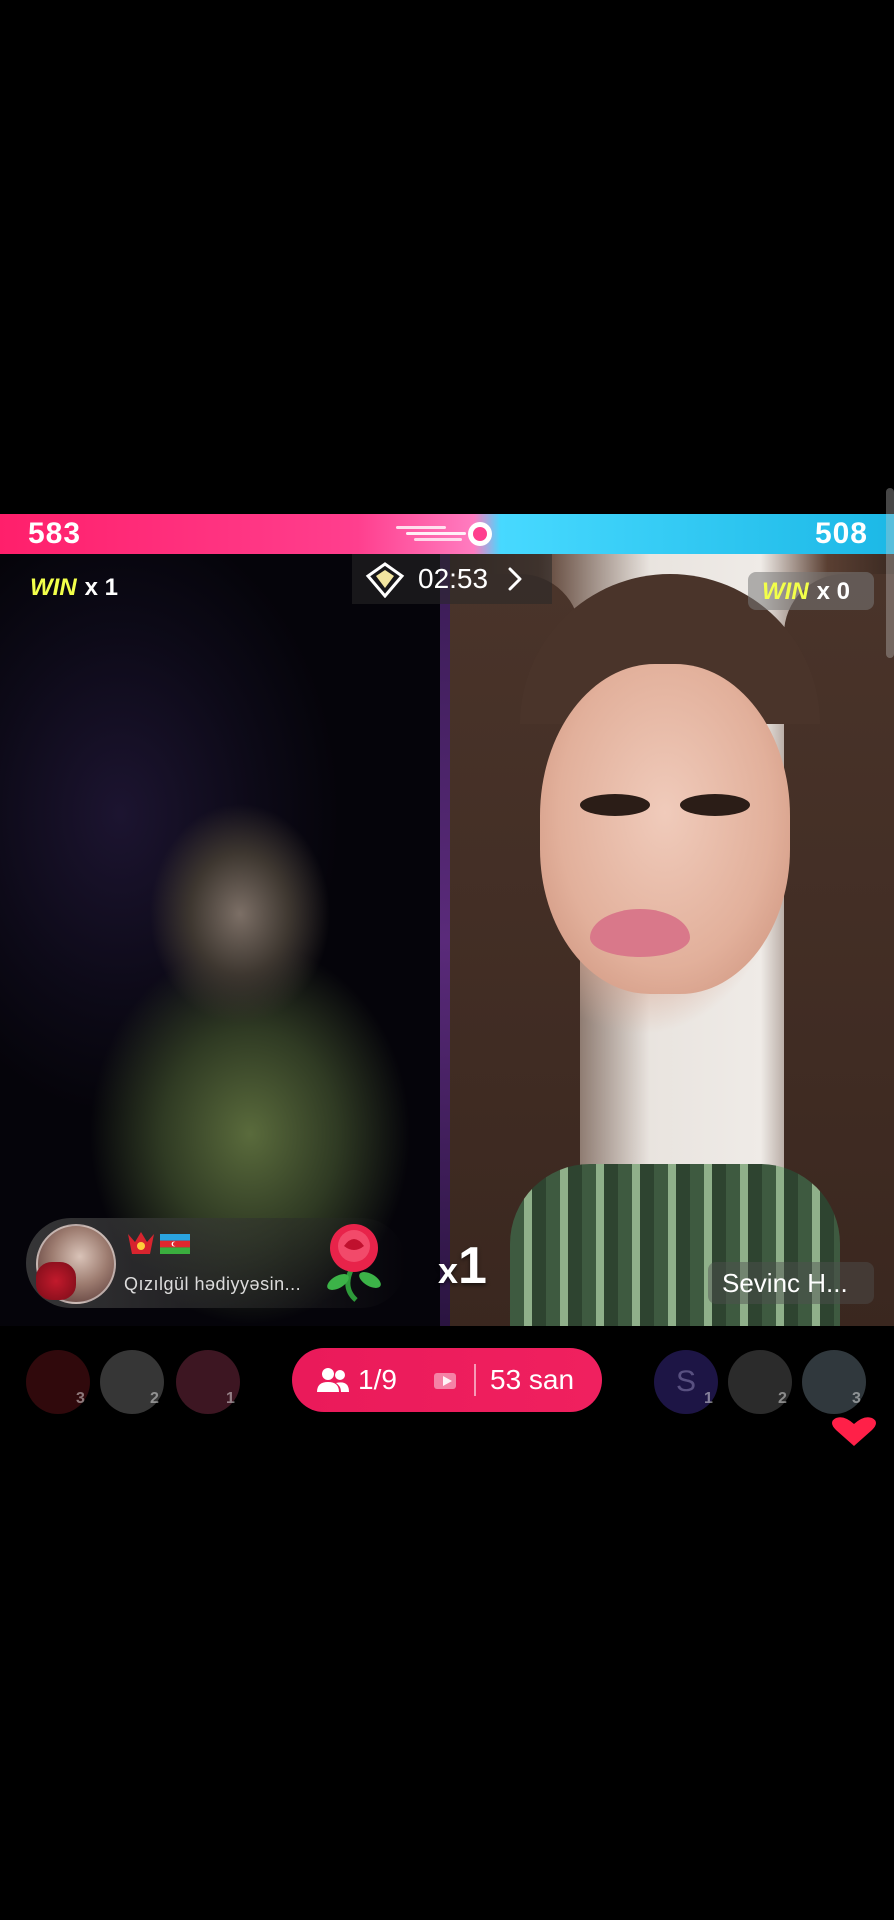  What do you see at coordinates (377, 1379) in the screenshot?
I see `viewer-progress: 1/9` at bounding box center [377, 1379].